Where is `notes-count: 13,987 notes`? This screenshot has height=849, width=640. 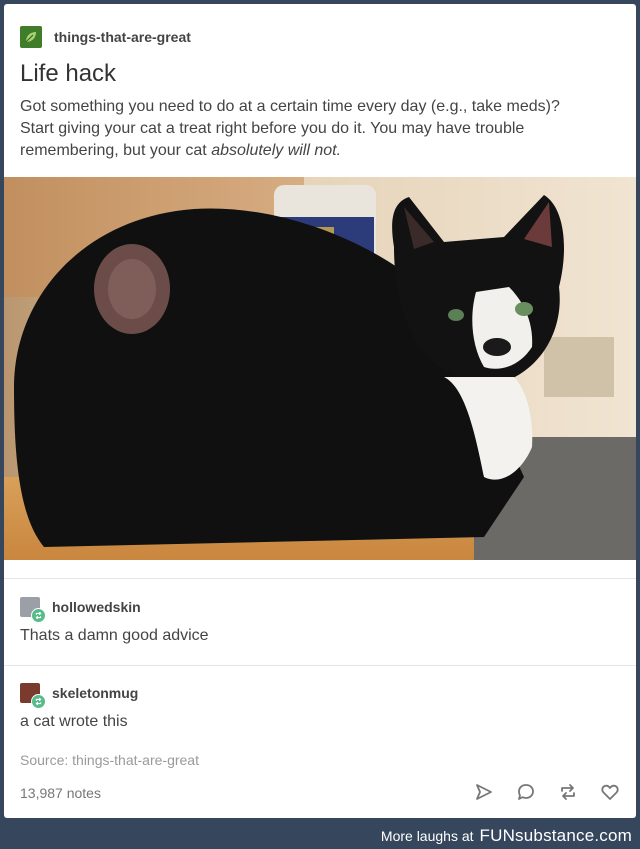 notes-count: 13,987 notes is located at coordinates (60, 793).